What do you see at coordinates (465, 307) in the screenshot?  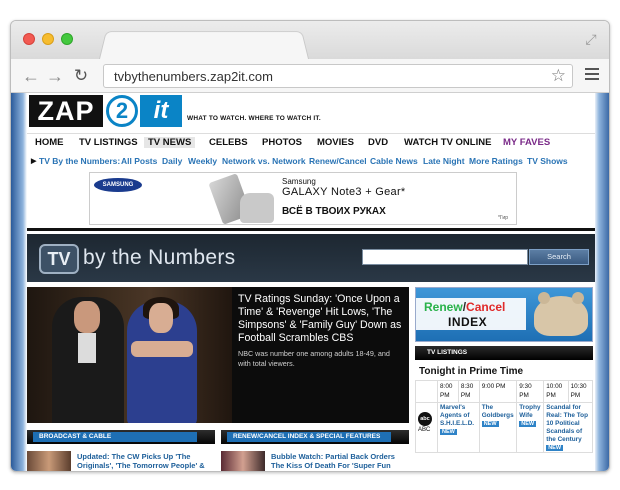 I see `renew-cancel-title: Renew/Cancel` at bounding box center [465, 307].